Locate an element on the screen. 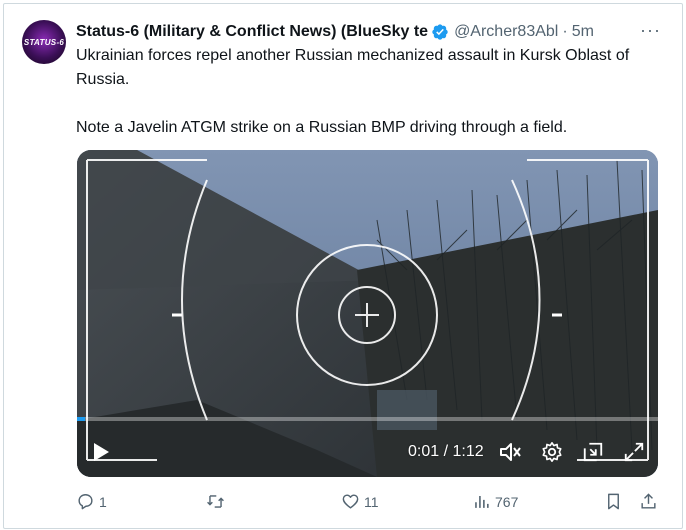  avatar: STATUS-6 is located at coordinates (44, 42).